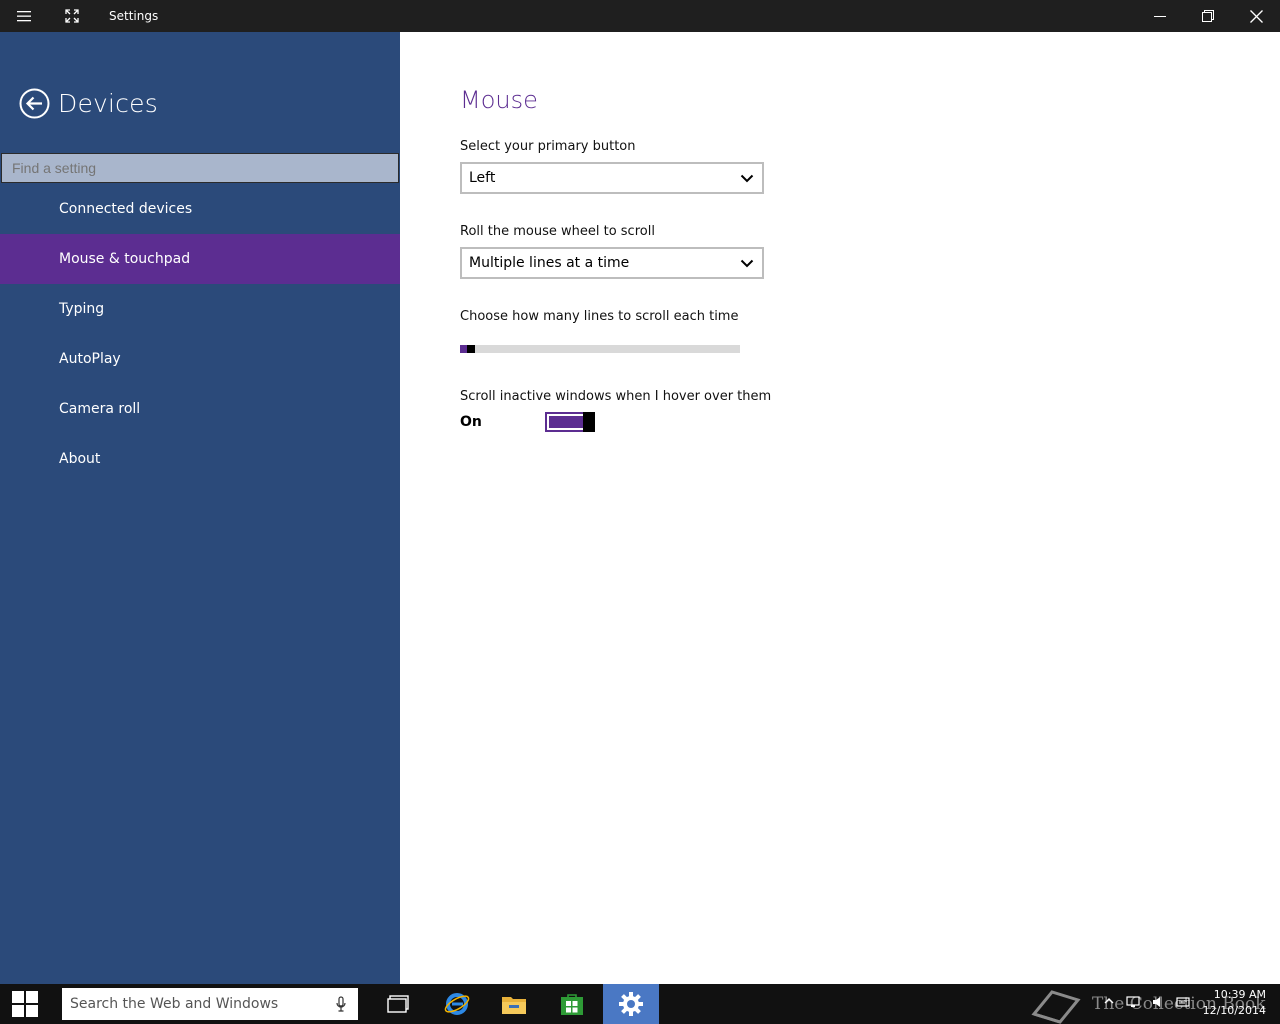  I want to click on folder-icon, so click(514, 1005).